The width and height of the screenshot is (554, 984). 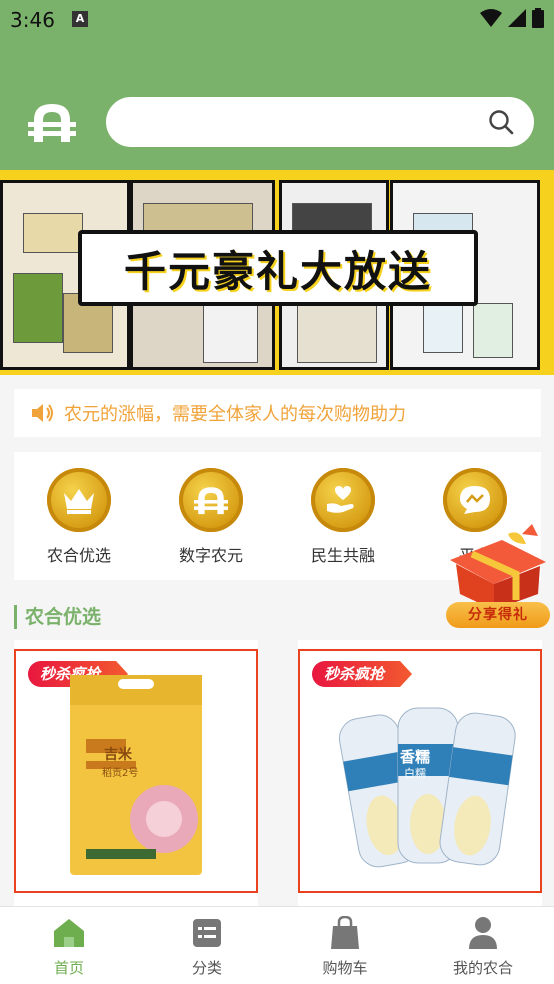 I want to click on share-label: 分享得礼, so click(x=498, y=615).